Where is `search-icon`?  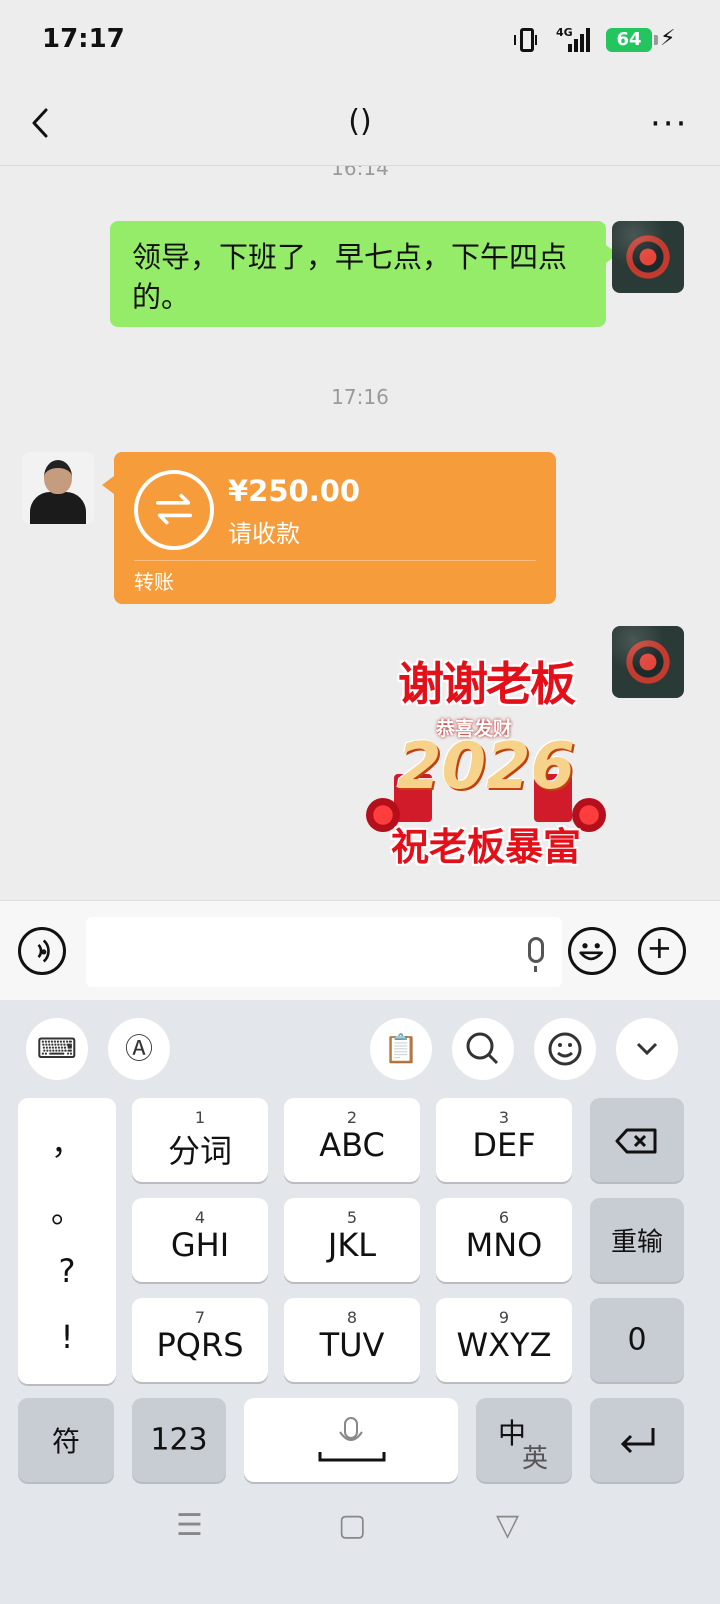 search-icon is located at coordinates (482, 1048).